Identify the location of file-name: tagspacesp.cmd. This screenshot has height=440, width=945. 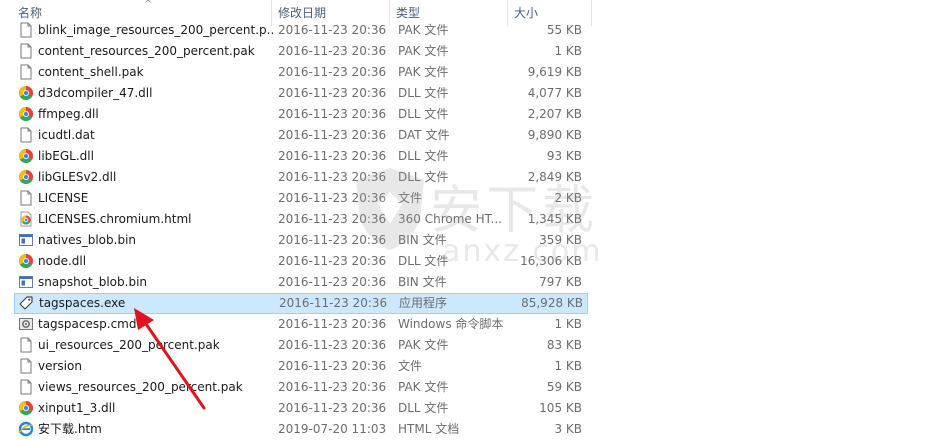
(87, 324).